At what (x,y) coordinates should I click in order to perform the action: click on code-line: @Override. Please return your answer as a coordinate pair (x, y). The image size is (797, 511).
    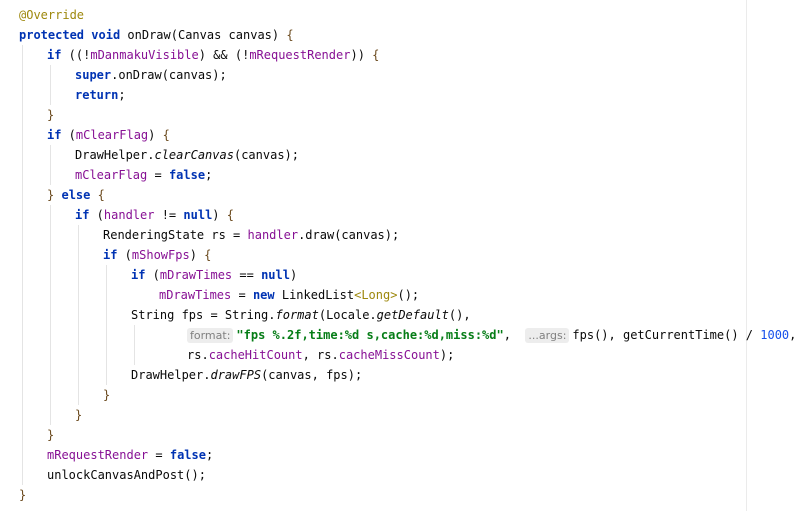
    Looking at the image, I should click on (51, 15).